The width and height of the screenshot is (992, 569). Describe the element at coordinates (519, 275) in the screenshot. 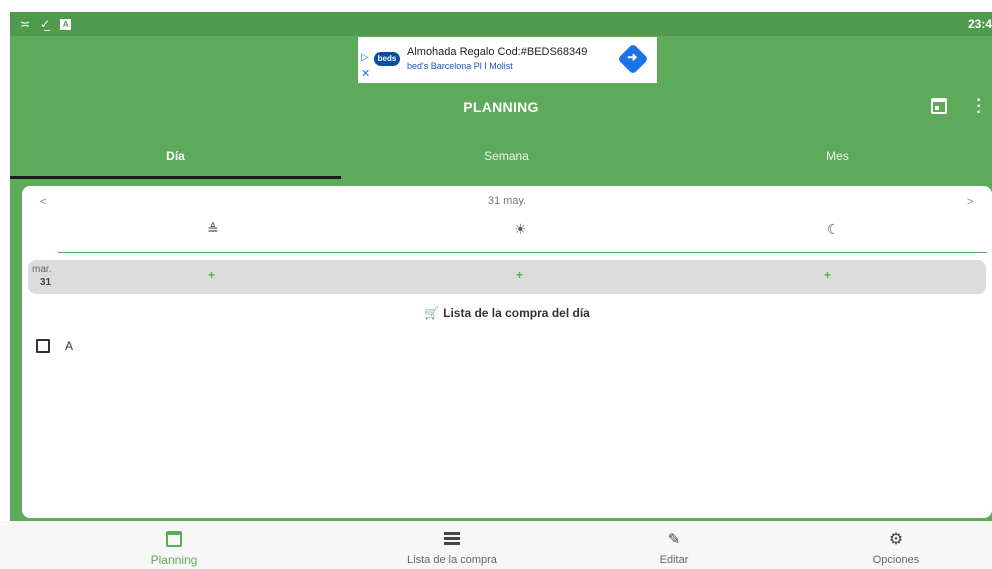

I see `add-lunch-button: +` at that location.